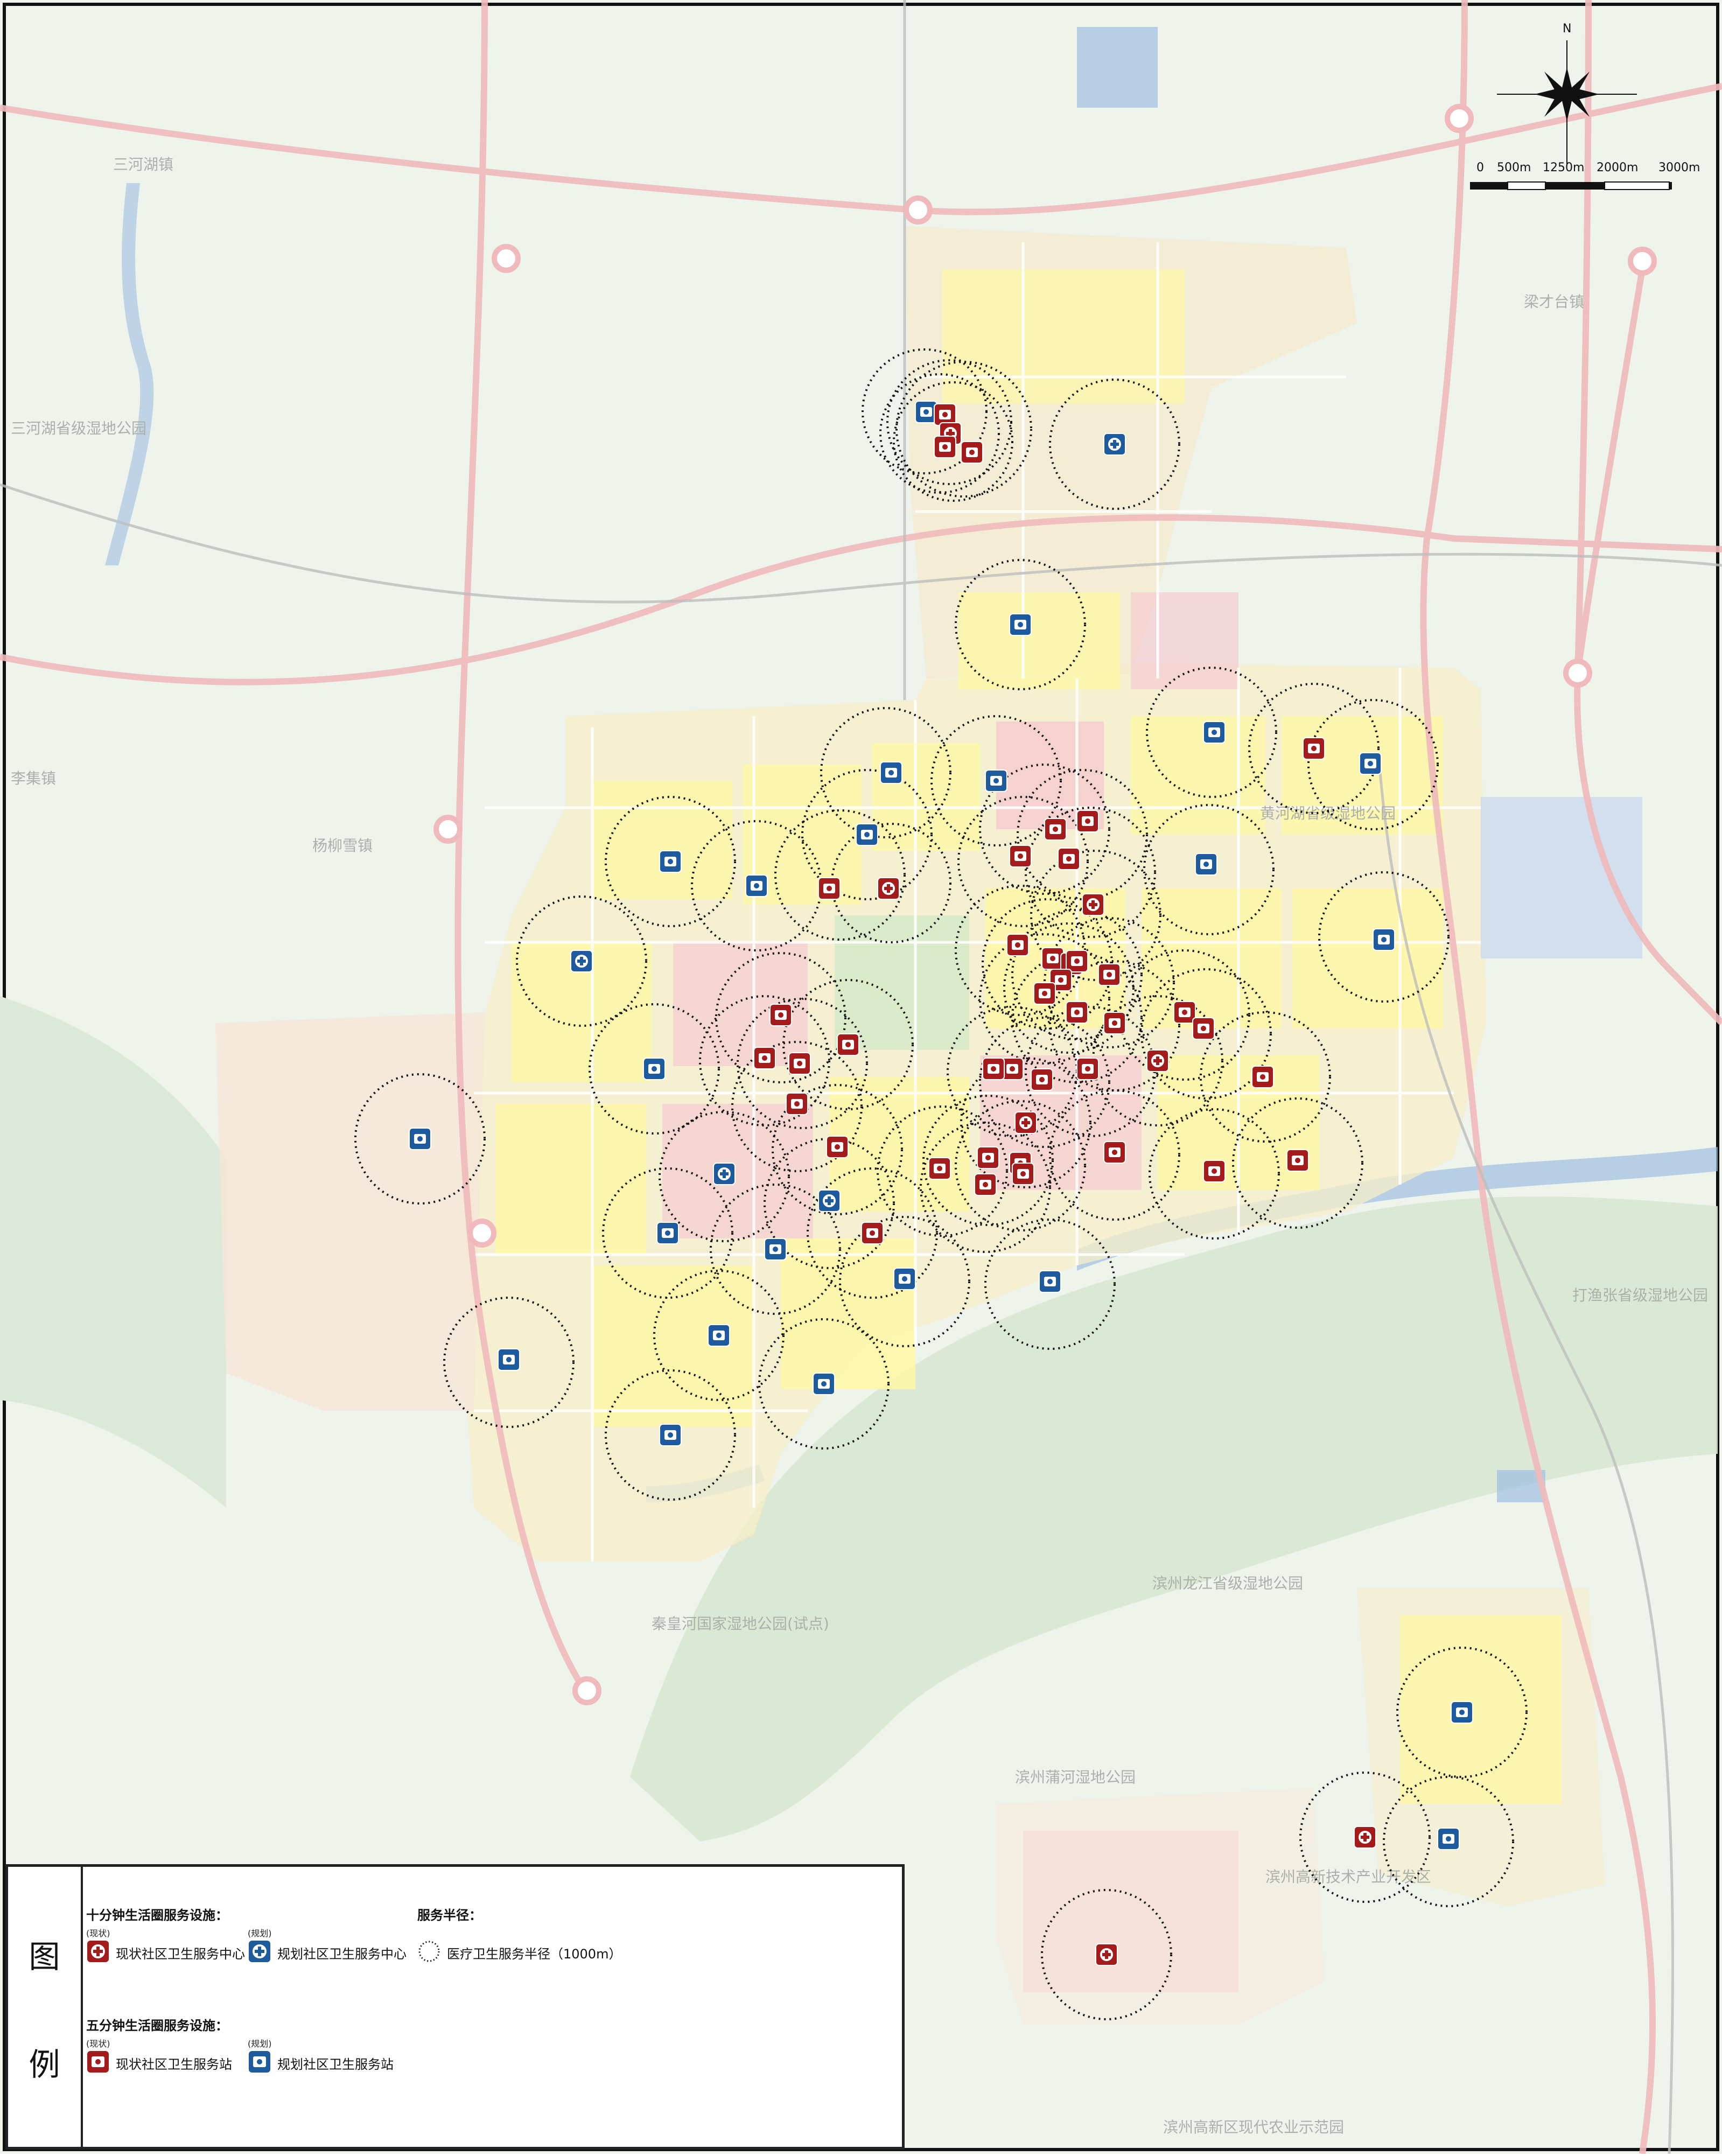 This screenshot has height=2156, width=1722. Describe the element at coordinates (1328, 813) in the screenshot. I see `place-label: 黄河湖省级湿地公园` at that location.